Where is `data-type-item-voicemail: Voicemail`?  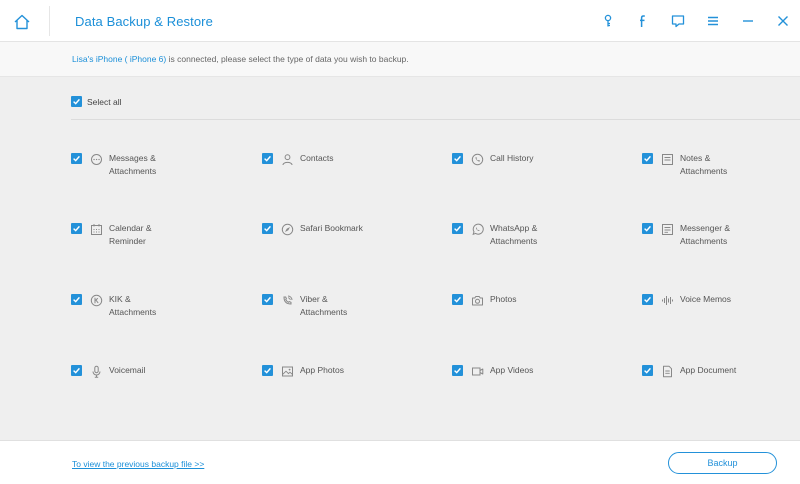
data-type-item-voicemail: Voicemail is located at coordinates (163, 371).